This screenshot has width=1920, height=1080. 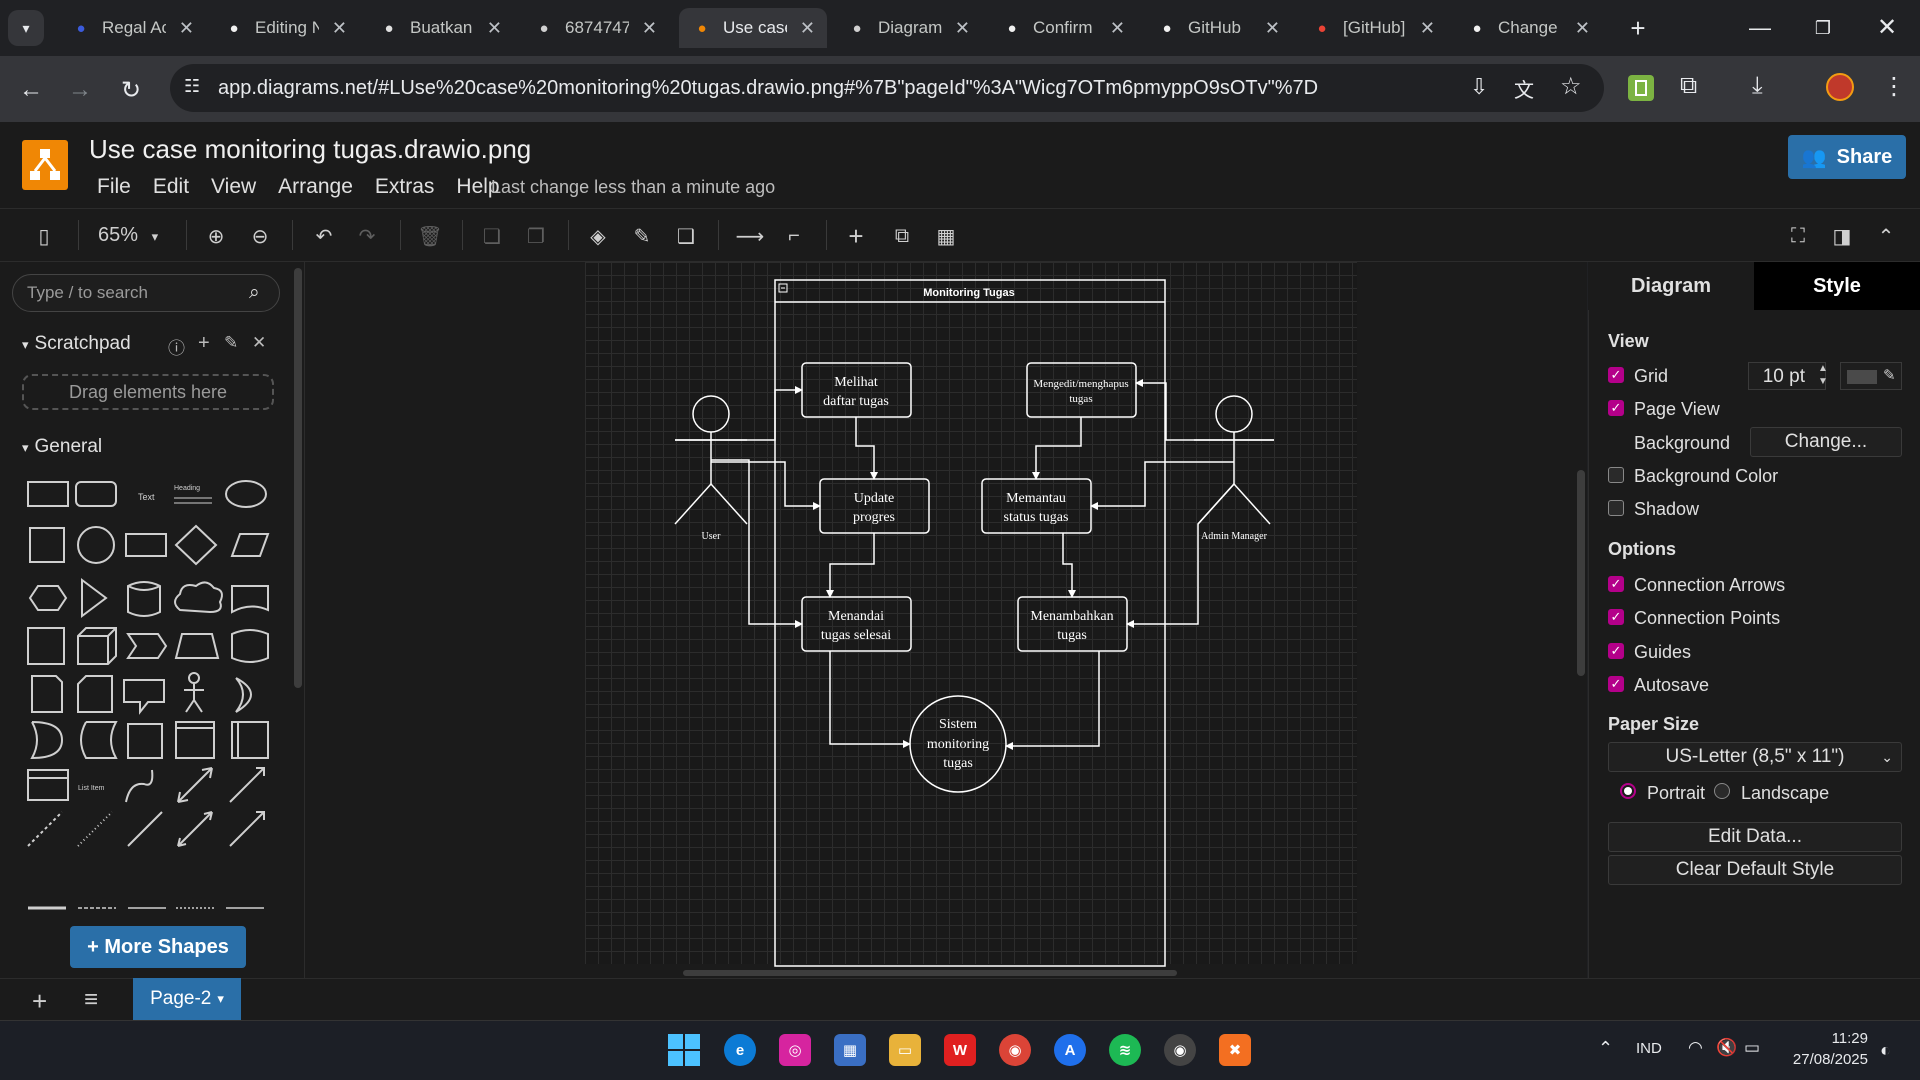 What do you see at coordinates (47, 545) in the screenshot?
I see `shape-square` at bounding box center [47, 545].